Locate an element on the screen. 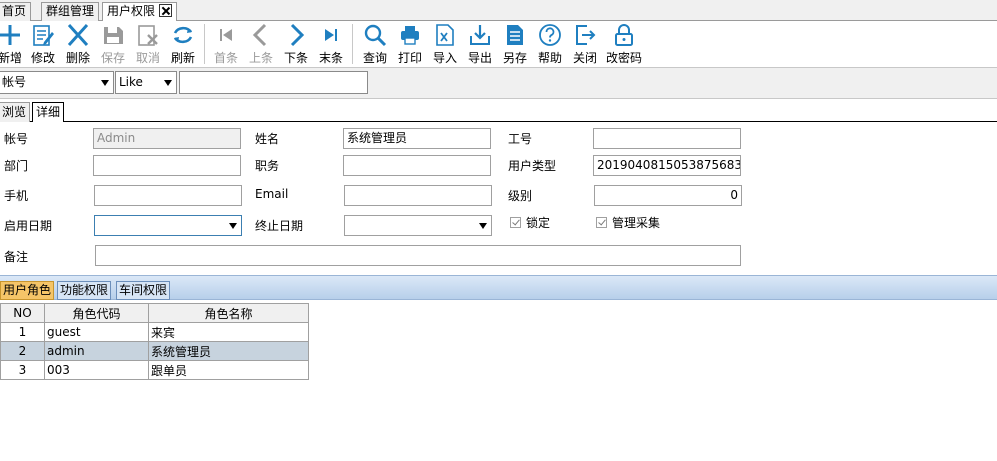 Image resolution: width=997 pixels, height=461 pixels. export-icon is located at coordinates (480, 35).